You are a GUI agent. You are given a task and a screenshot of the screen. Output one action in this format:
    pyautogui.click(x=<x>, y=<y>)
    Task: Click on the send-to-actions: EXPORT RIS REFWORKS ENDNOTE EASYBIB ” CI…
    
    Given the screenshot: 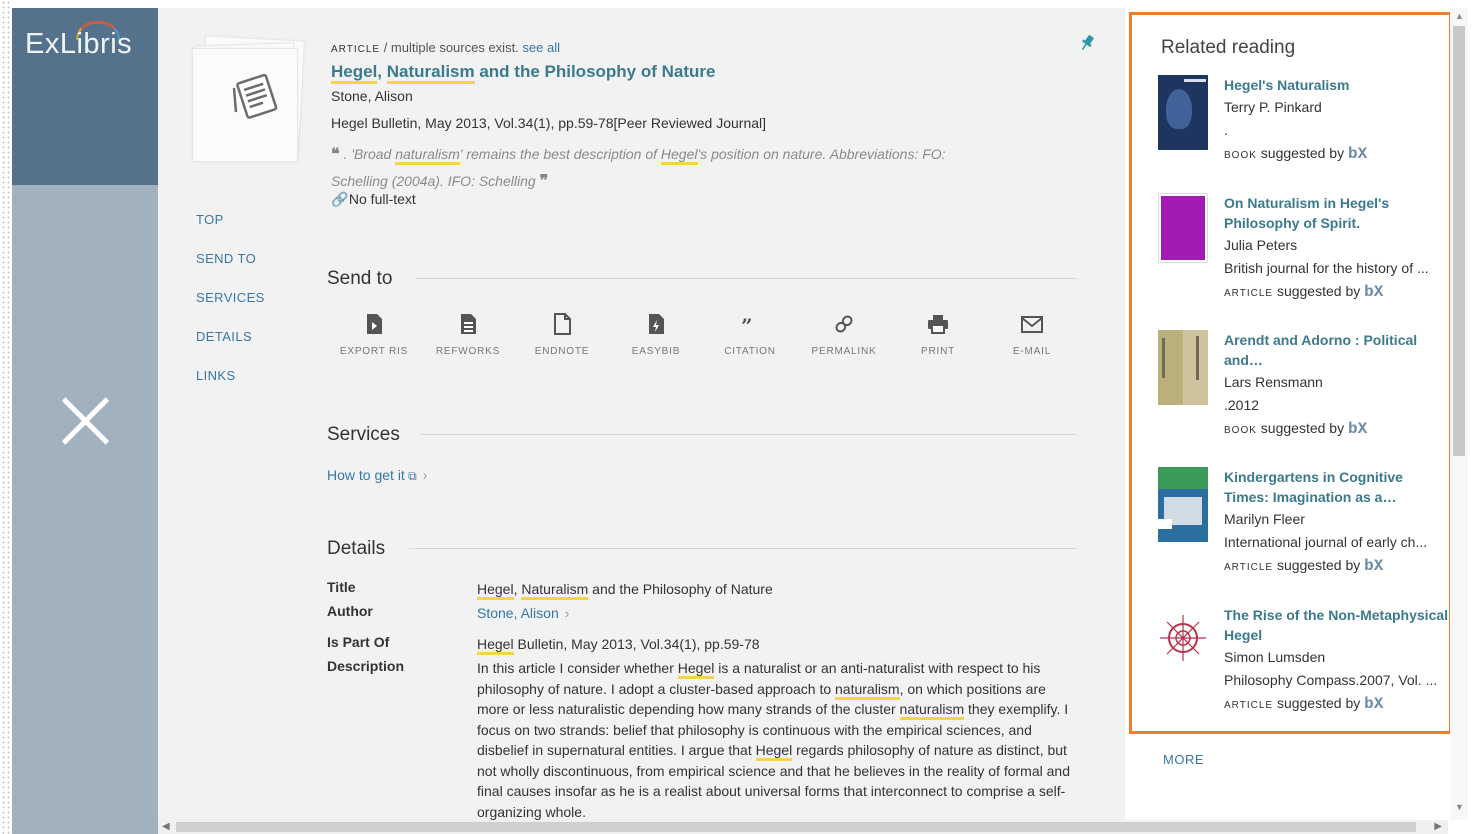 What is the action you would take?
    pyautogui.click(x=705, y=343)
    